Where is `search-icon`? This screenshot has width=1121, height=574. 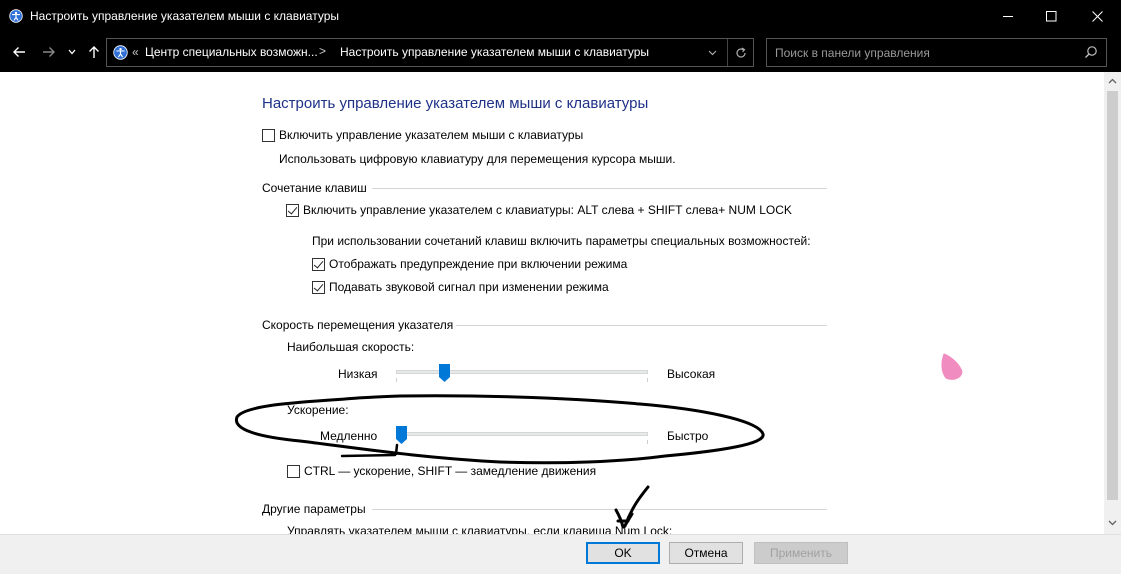
search-icon is located at coordinates (1091, 52).